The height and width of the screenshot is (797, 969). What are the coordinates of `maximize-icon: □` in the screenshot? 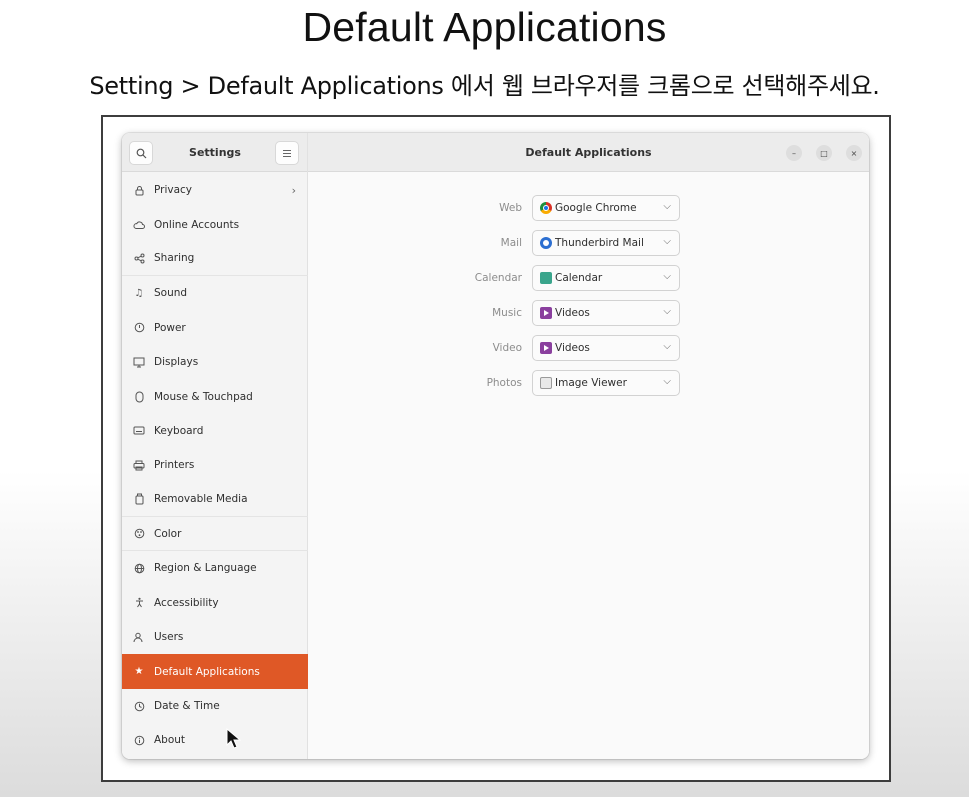 It's located at (824, 153).